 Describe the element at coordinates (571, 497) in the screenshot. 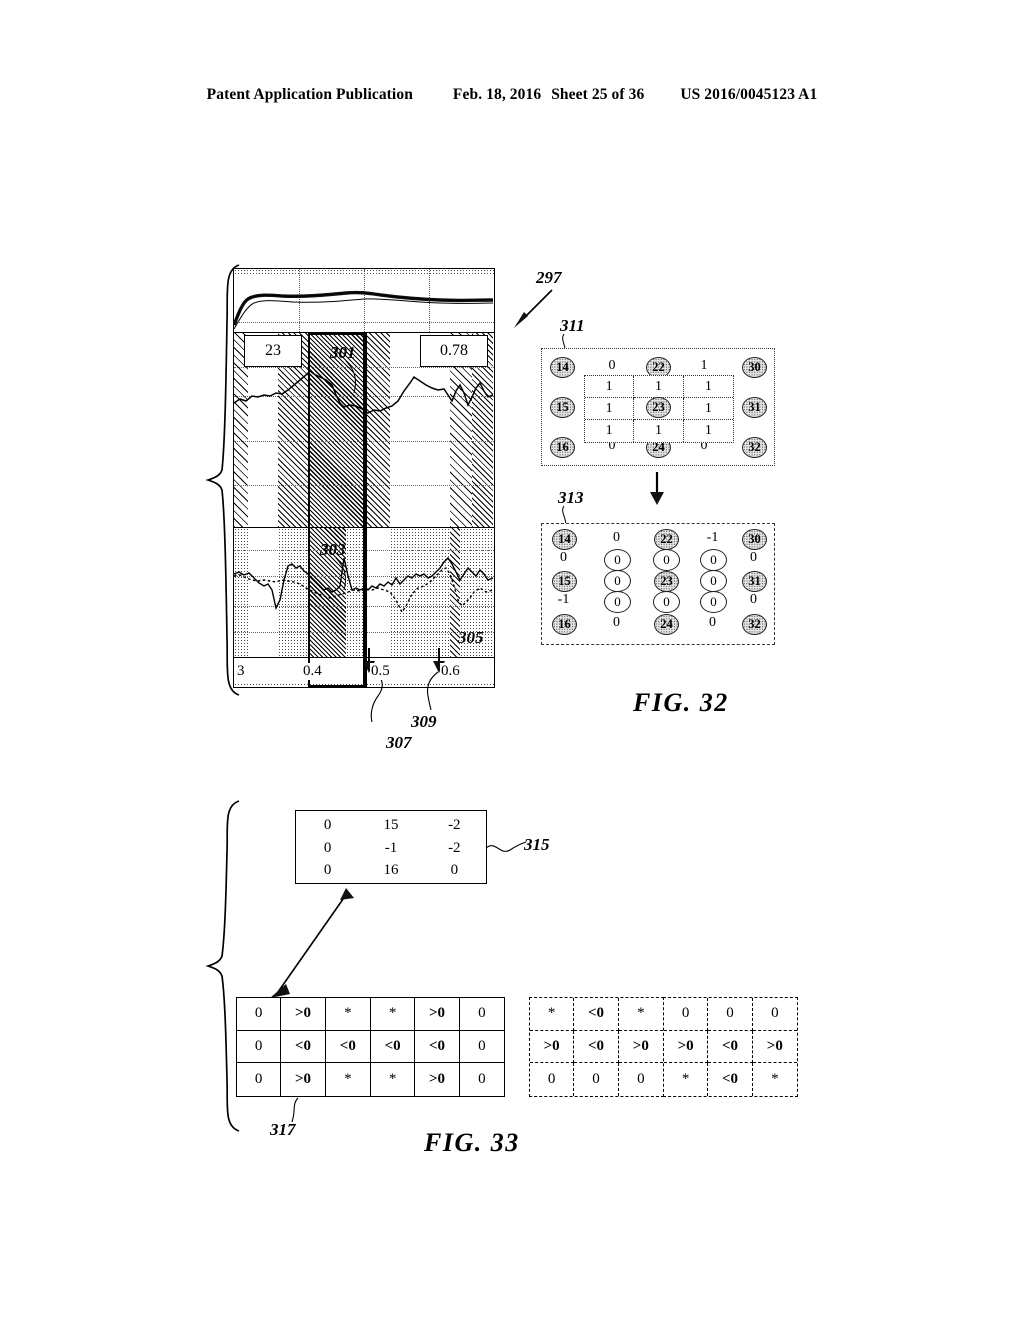

I see `callout-313: 313` at that location.